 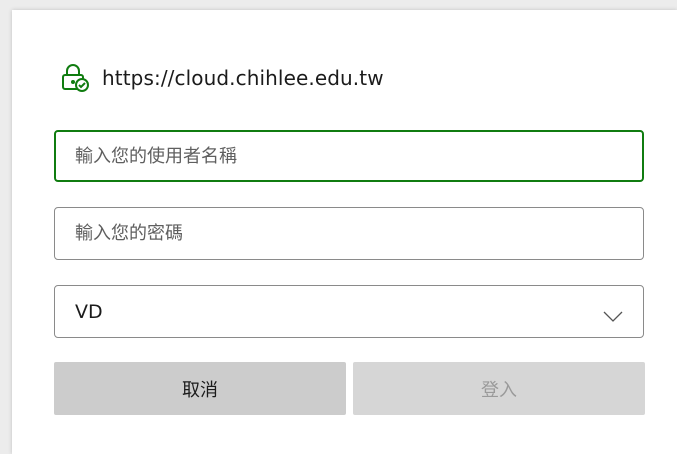 I want to click on password-input, so click(x=349, y=233).